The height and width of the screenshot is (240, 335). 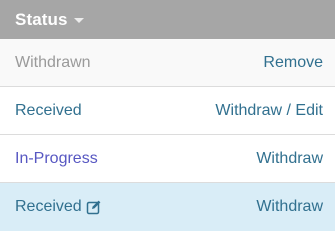 I want to click on status-cell-with-icon: Received, so click(x=58, y=207).